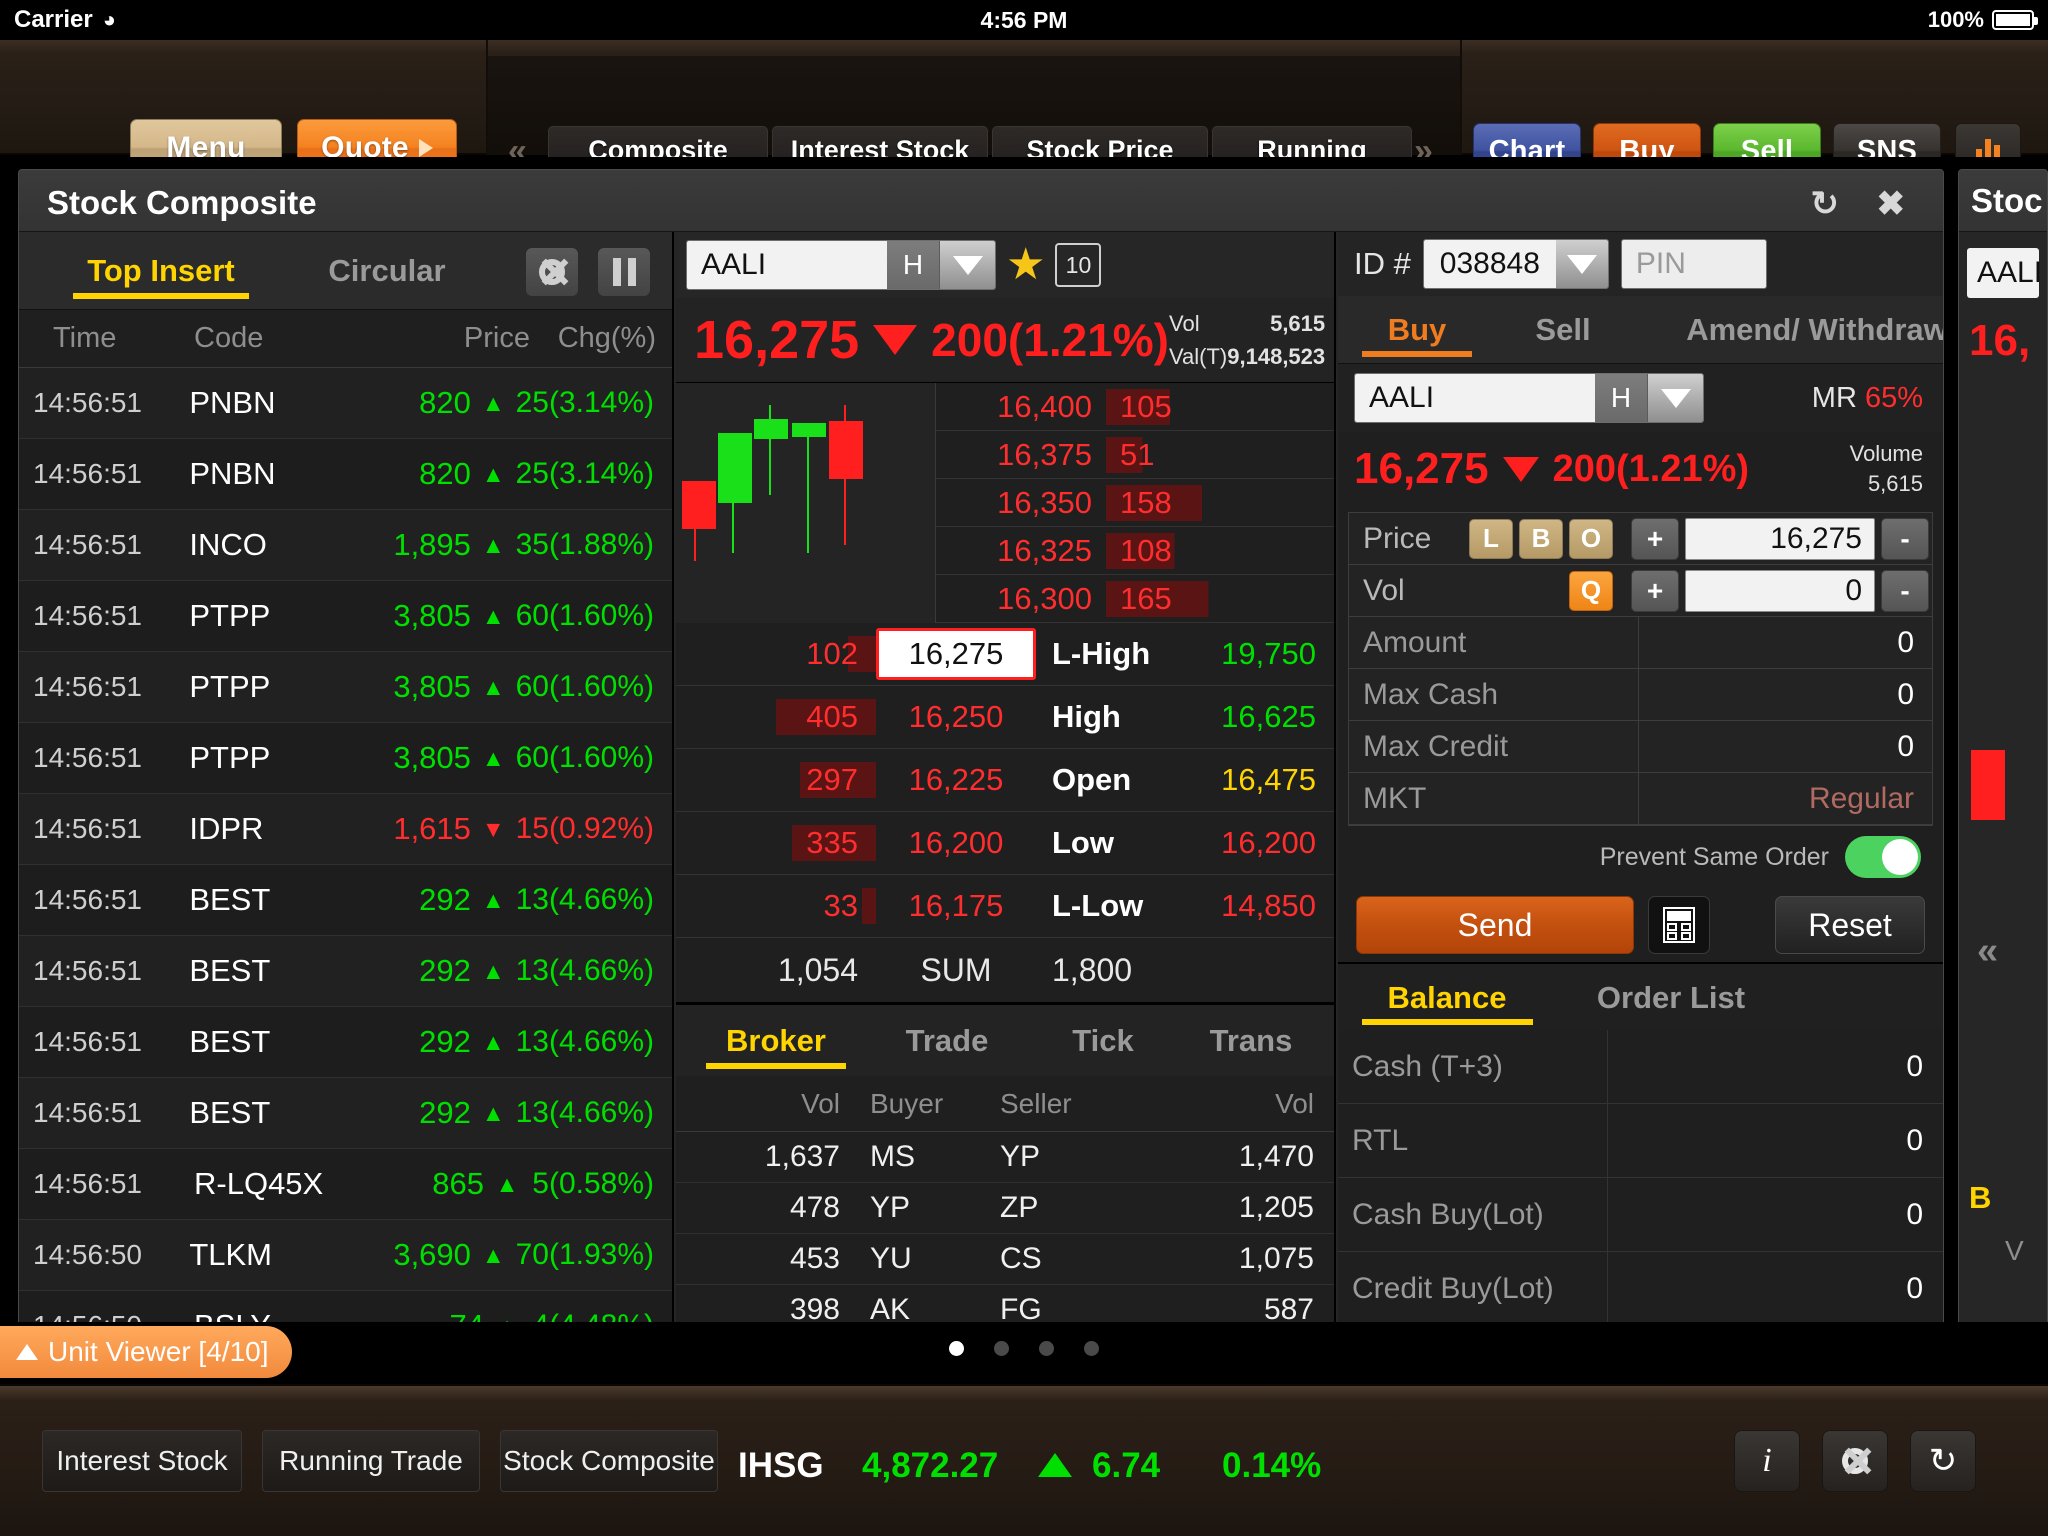 Image resolution: width=2048 pixels, height=1536 pixels. What do you see at coordinates (345, 1184) in the screenshot?
I see `table-row: 14:56:51 R-LQ45X 865 ▲ 5(0.58%)` at bounding box center [345, 1184].